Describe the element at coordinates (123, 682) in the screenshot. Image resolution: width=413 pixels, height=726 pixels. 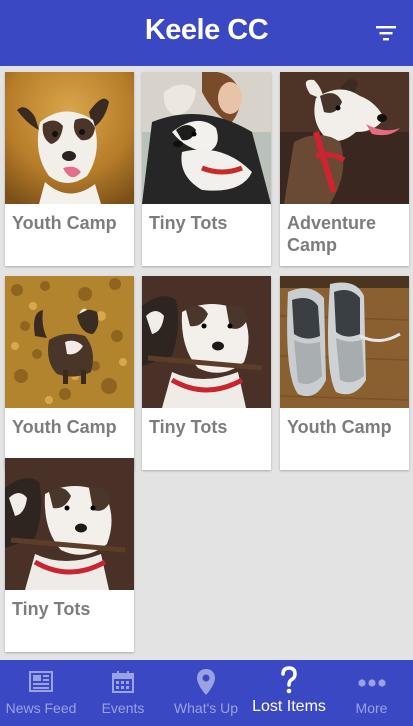
I see `calendar-icon` at that location.